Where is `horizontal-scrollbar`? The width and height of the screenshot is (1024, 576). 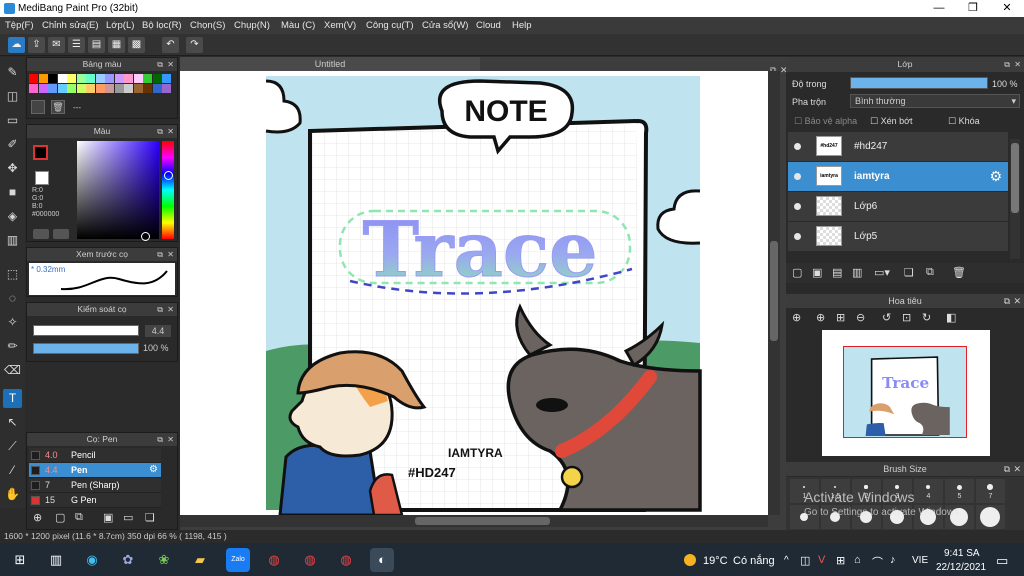 horizontal-scrollbar is located at coordinates (474, 521).